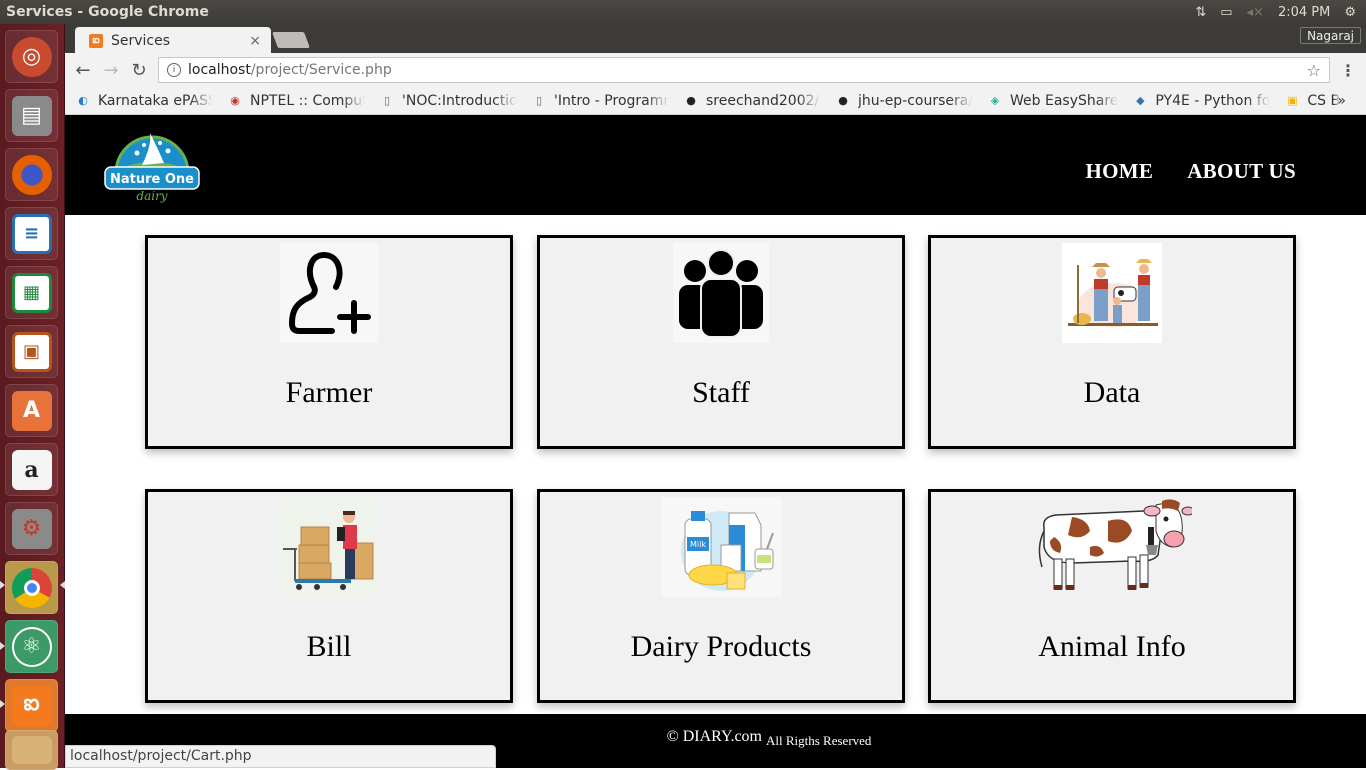  Describe the element at coordinates (141, 40) in the screenshot. I see `tab-title: Services` at that location.